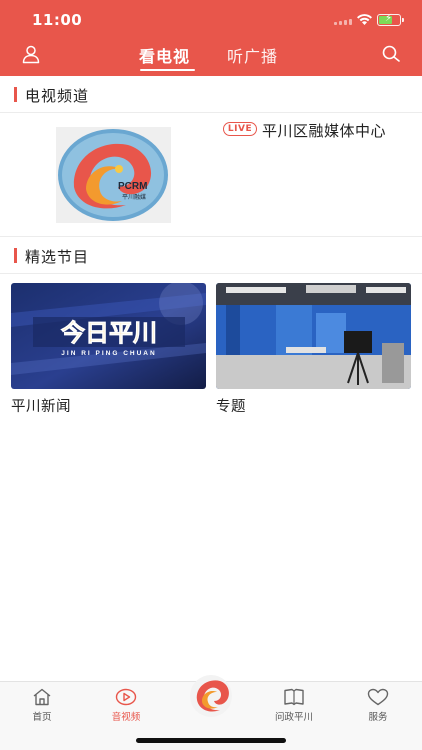  What do you see at coordinates (42, 708) in the screenshot?
I see `bottom-tab-home: 首页` at bounding box center [42, 708].